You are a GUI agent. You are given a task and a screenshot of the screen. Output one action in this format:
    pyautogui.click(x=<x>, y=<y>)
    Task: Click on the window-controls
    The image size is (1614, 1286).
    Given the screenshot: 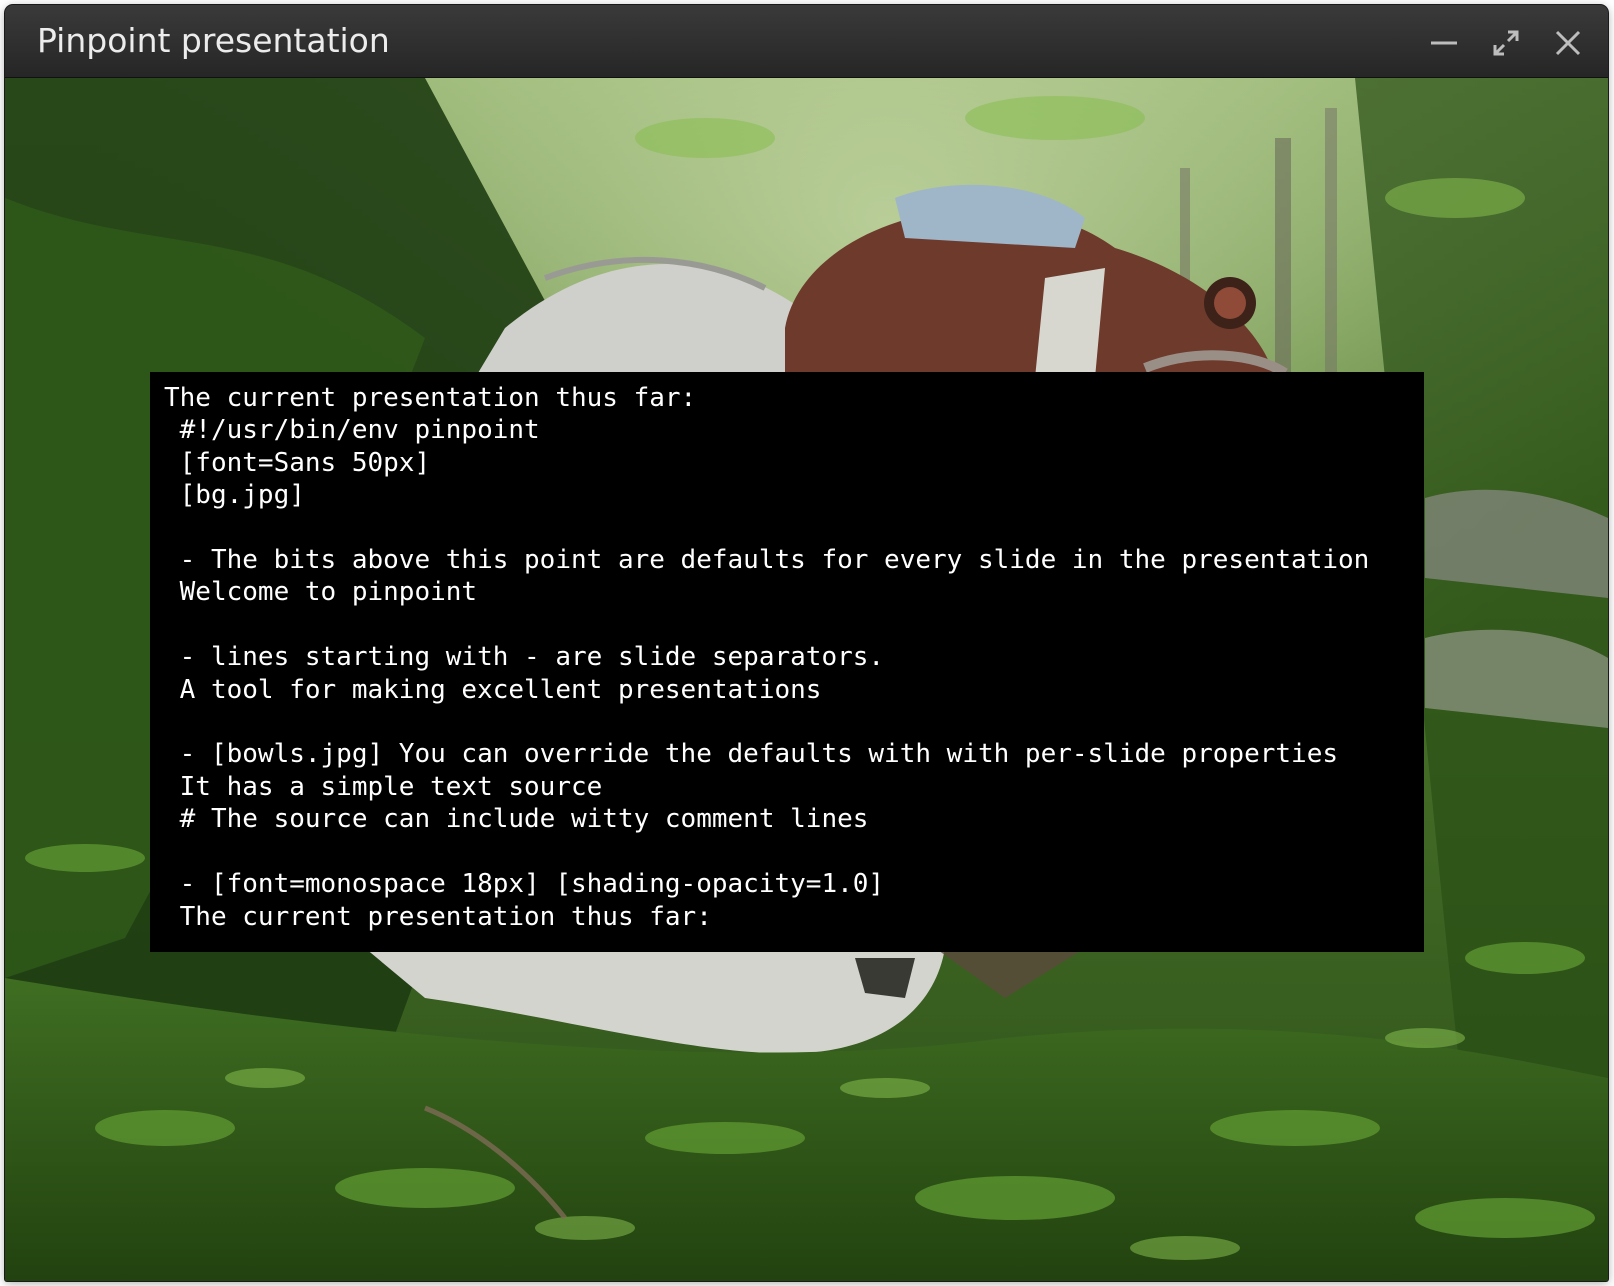 What is the action you would take?
    pyautogui.click(x=1506, y=43)
    